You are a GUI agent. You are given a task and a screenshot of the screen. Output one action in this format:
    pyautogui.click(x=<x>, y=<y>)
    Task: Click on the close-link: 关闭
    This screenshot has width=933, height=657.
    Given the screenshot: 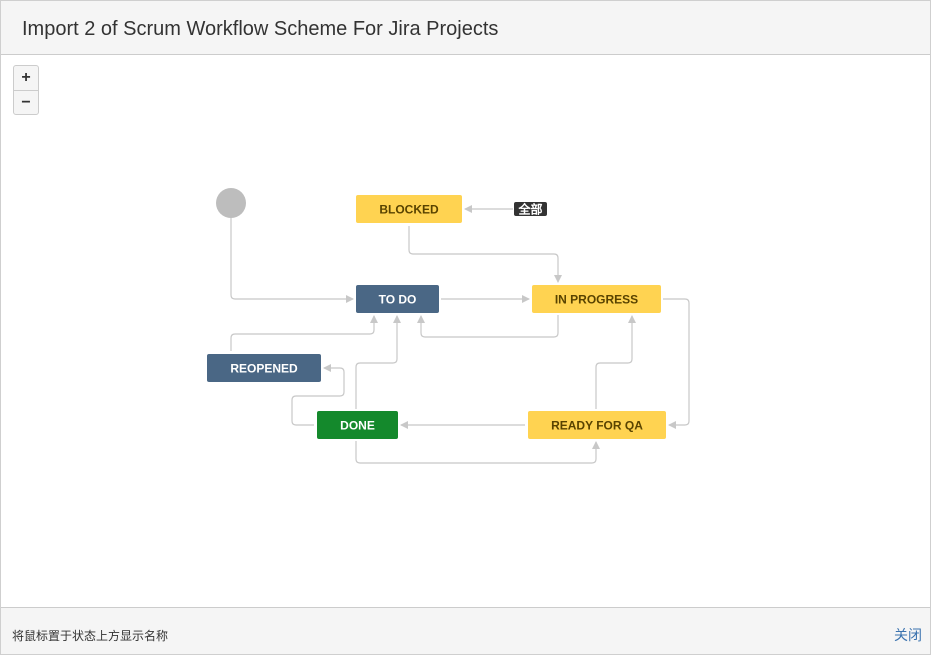 What is the action you would take?
    pyautogui.click(x=908, y=635)
    